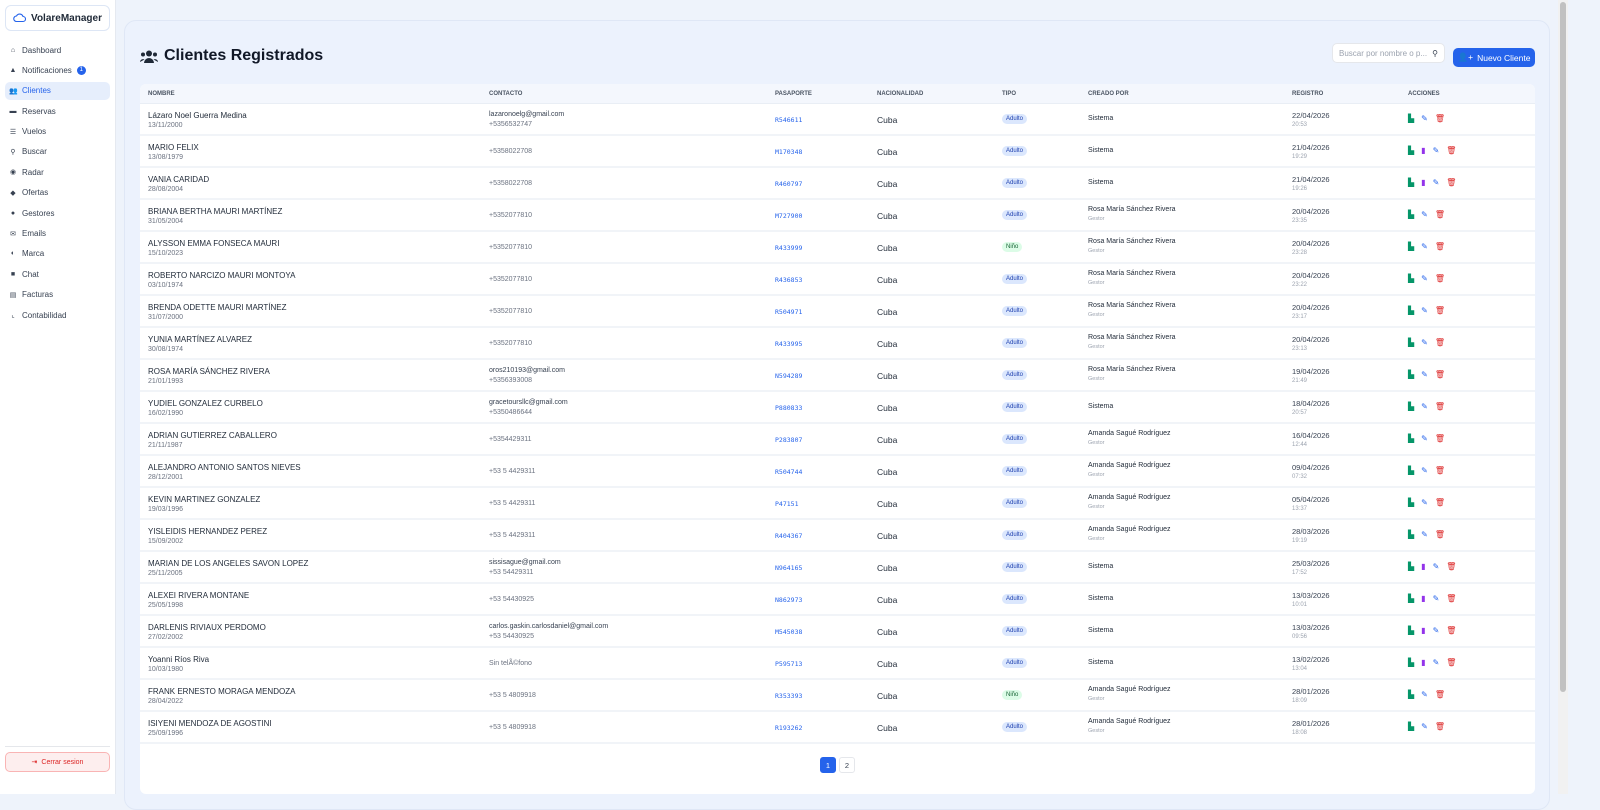  What do you see at coordinates (207, 531) in the screenshot?
I see `client-name: YISLEIDIS HERNANDEZ PEREZ` at bounding box center [207, 531].